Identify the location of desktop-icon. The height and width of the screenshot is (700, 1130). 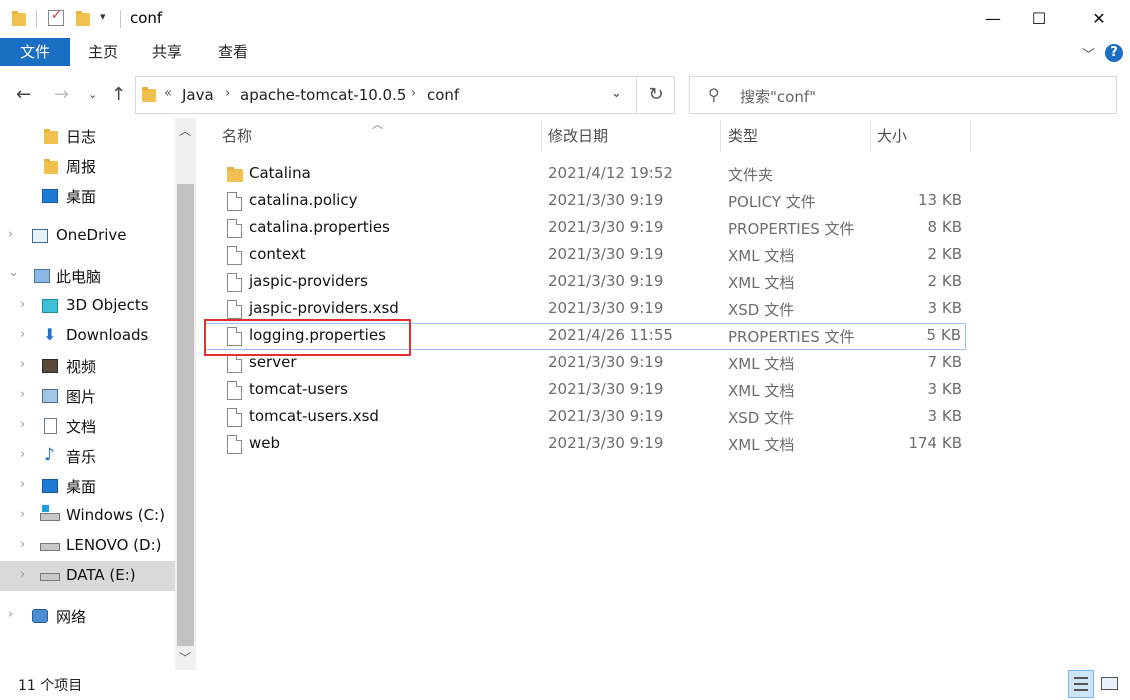
(50, 486).